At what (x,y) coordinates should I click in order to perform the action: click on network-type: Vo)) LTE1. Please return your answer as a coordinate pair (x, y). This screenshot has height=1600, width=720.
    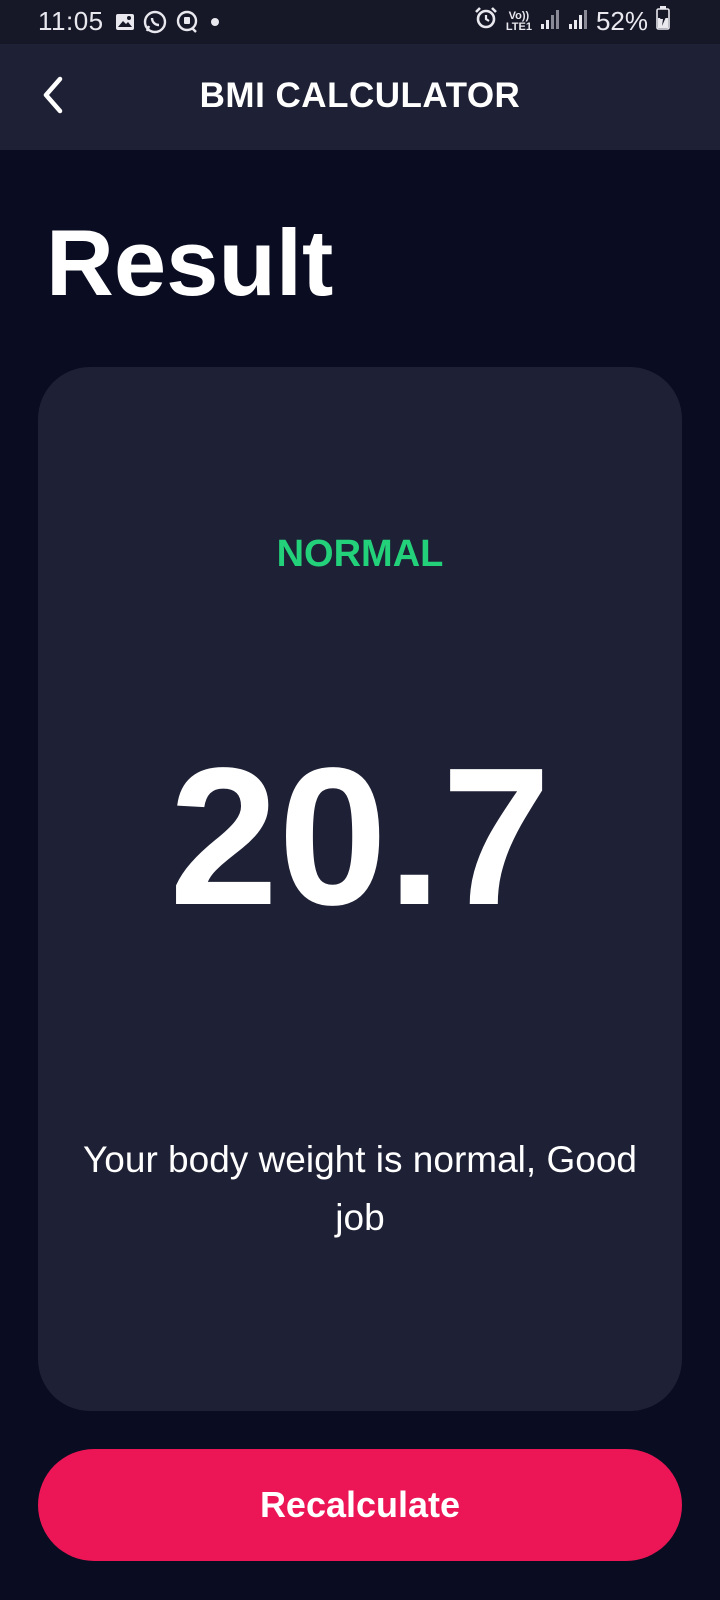
    Looking at the image, I should click on (518, 21).